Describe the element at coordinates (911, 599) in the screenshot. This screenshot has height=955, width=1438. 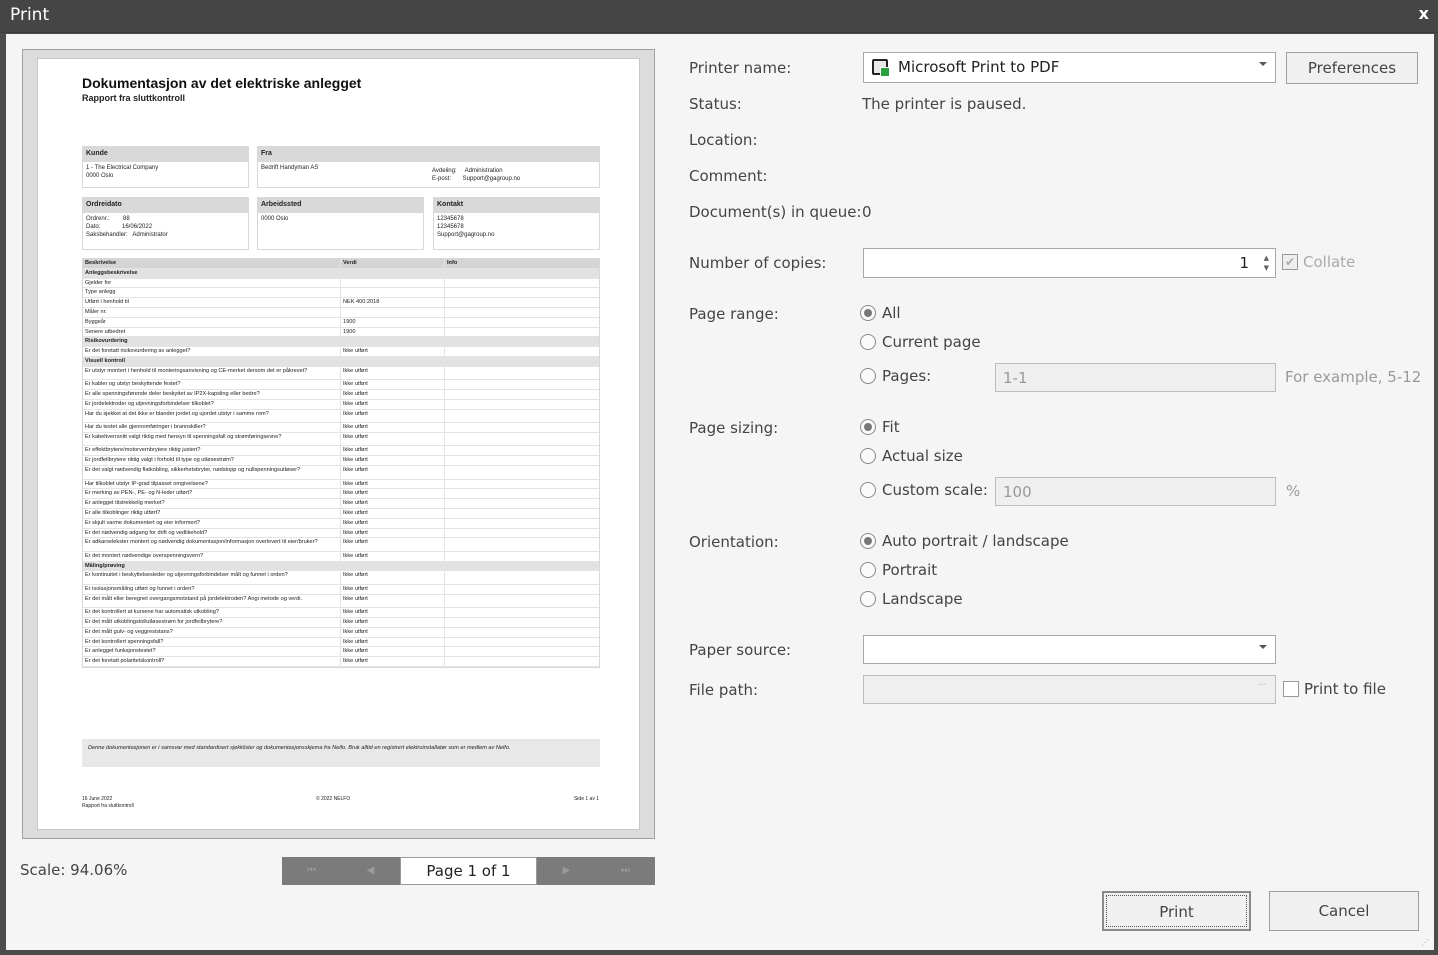
I see `orientation-landscape-radio: Landscape` at that location.